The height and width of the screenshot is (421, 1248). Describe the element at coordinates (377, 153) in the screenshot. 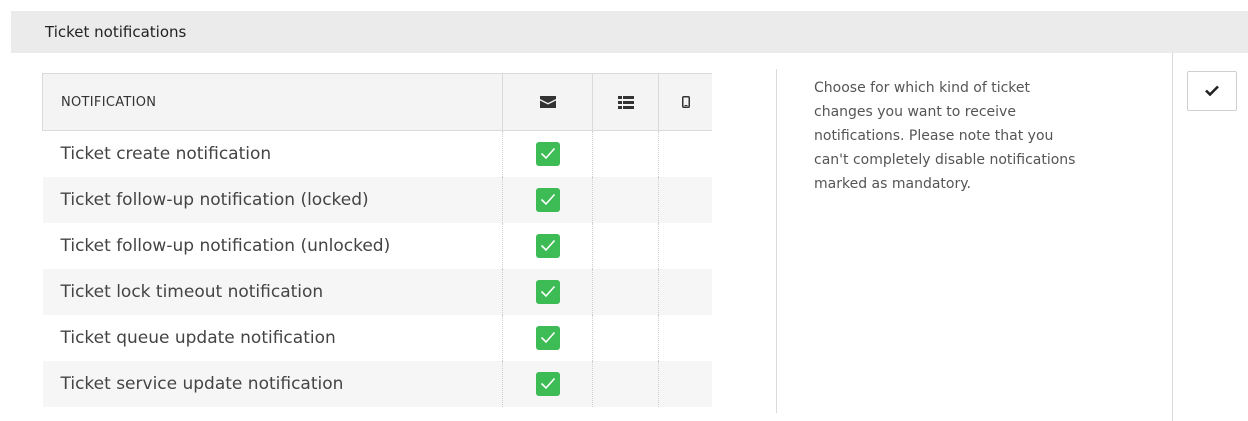

I see `table-row: Ticket create notification` at that location.